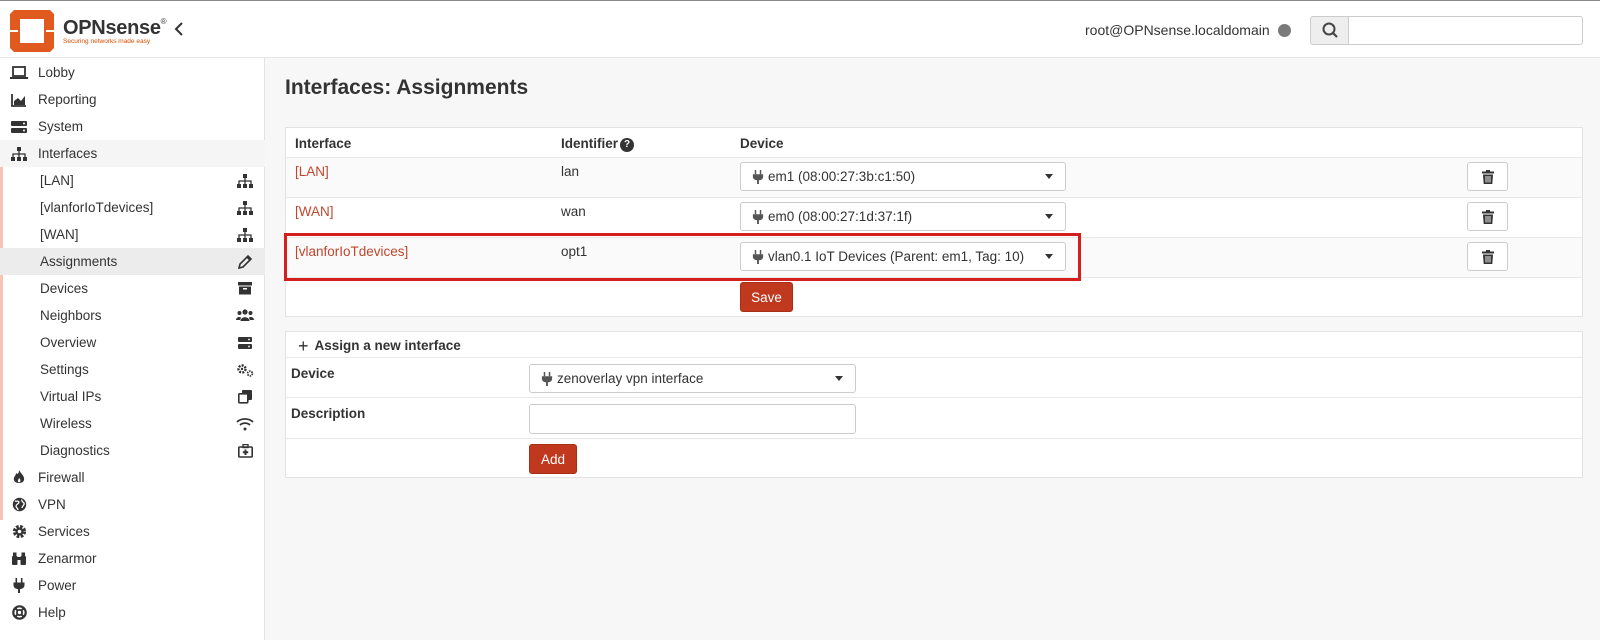  Describe the element at coordinates (132, 72) in the screenshot. I see `sidebar-item-lobby: Lobby` at that location.